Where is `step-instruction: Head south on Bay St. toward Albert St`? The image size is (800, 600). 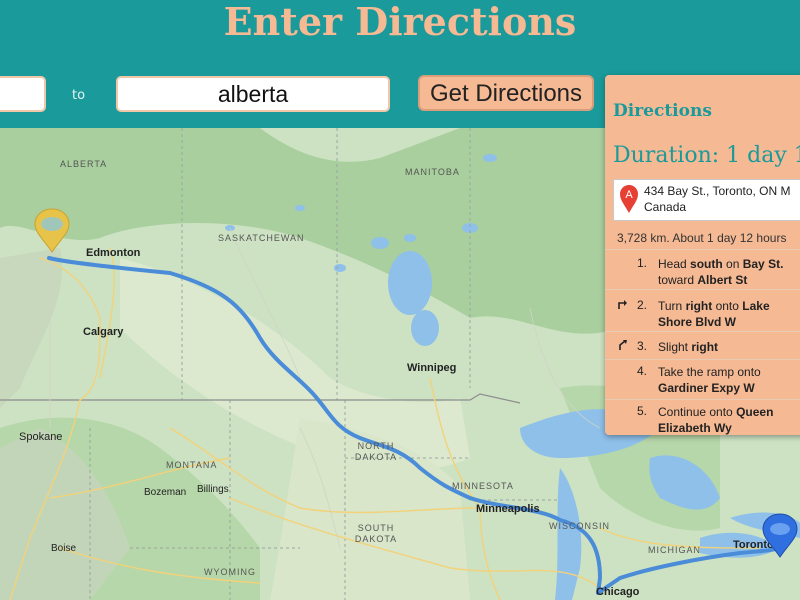 step-instruction: Head south on Bay St. toward Albert St is located at coordinates (721, 272).